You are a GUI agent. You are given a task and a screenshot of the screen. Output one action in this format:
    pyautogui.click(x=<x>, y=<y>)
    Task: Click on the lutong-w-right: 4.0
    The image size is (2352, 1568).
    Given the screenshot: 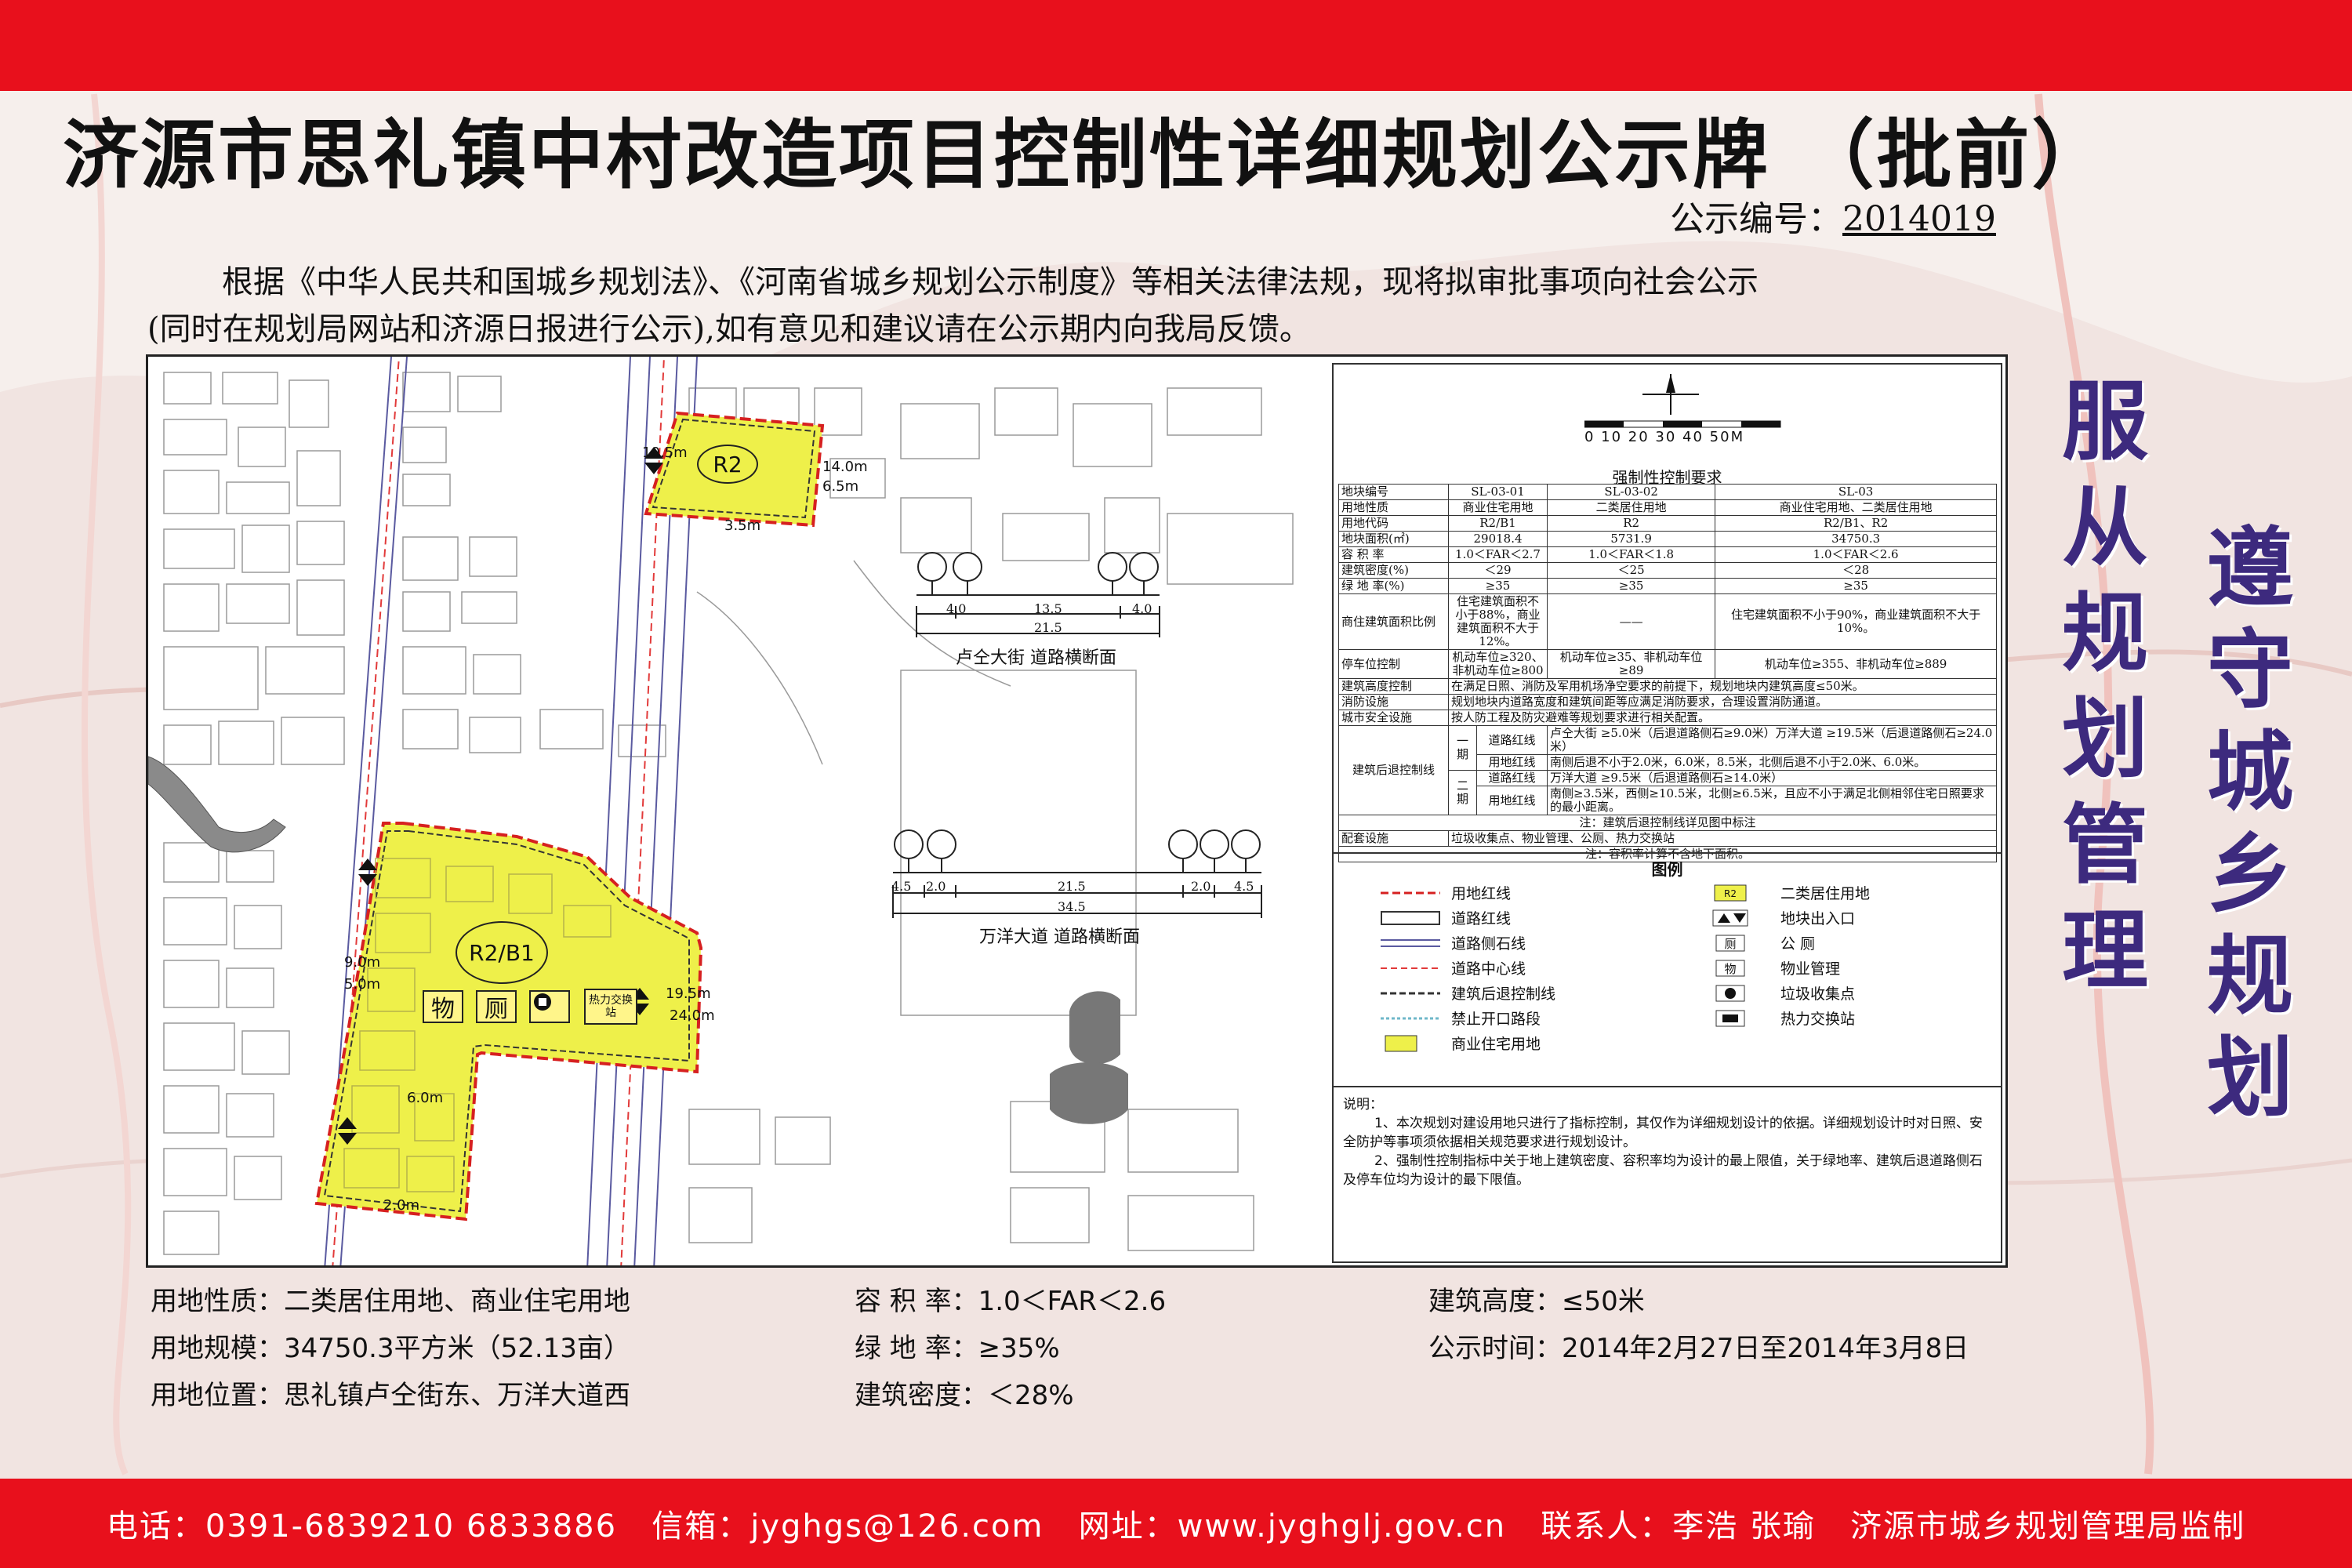 What is the action you would take?
    pyautogui.click(x=1142, y=608)
    